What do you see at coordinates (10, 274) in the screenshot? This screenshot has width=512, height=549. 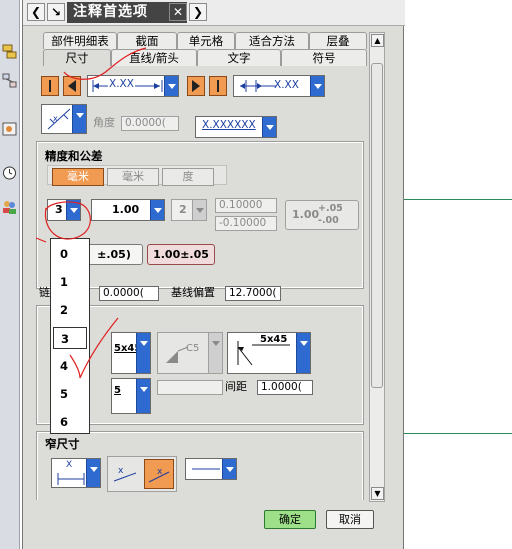 I see `background-toolbar-strip` at bounding box center [10, 274].